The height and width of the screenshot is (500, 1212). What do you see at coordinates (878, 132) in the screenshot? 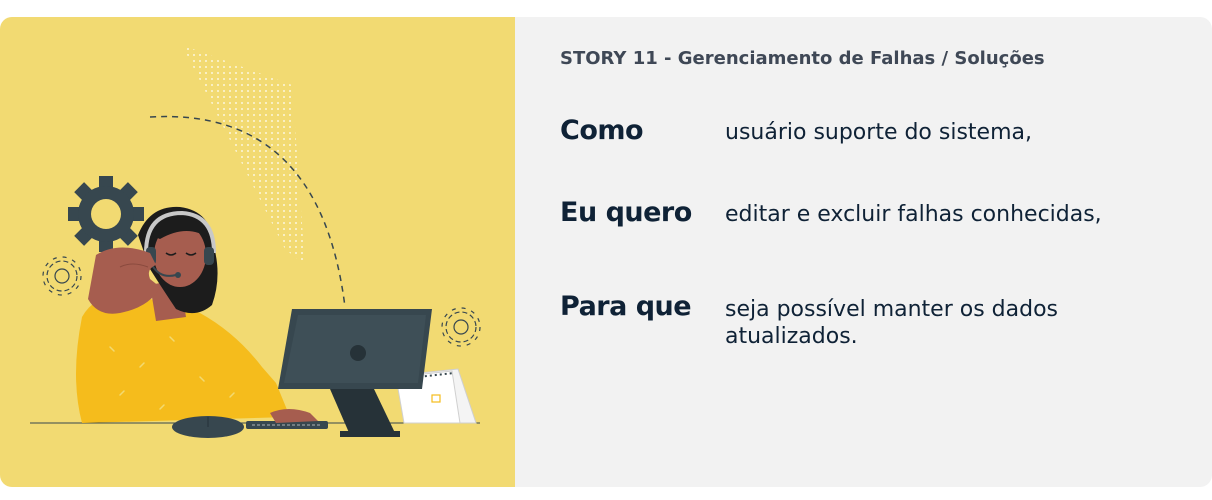
I see `role-text: usuário suporte do sistema,` at bounding box center [878, 132].